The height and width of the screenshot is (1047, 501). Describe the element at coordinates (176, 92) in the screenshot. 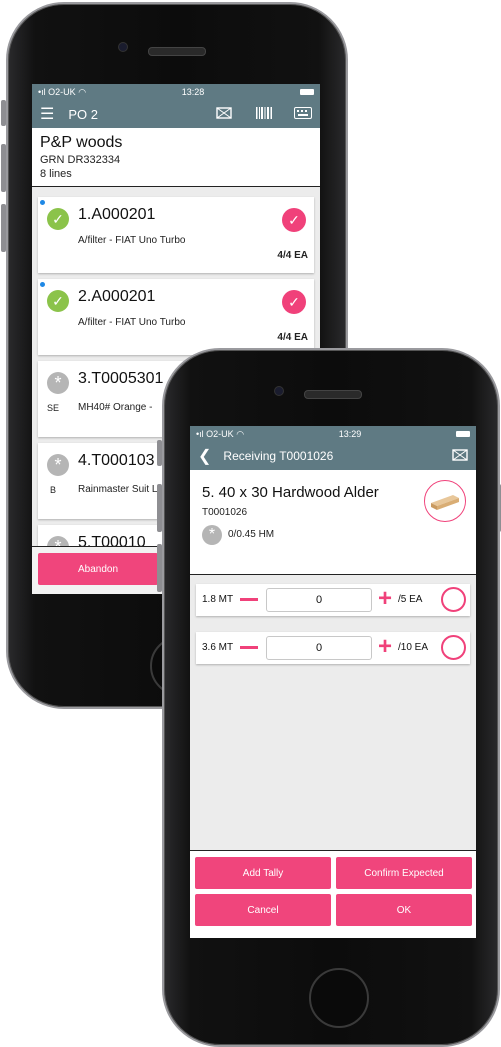

I see `status-bar: •ıl O2-UK ◠ 13:28` at that location.